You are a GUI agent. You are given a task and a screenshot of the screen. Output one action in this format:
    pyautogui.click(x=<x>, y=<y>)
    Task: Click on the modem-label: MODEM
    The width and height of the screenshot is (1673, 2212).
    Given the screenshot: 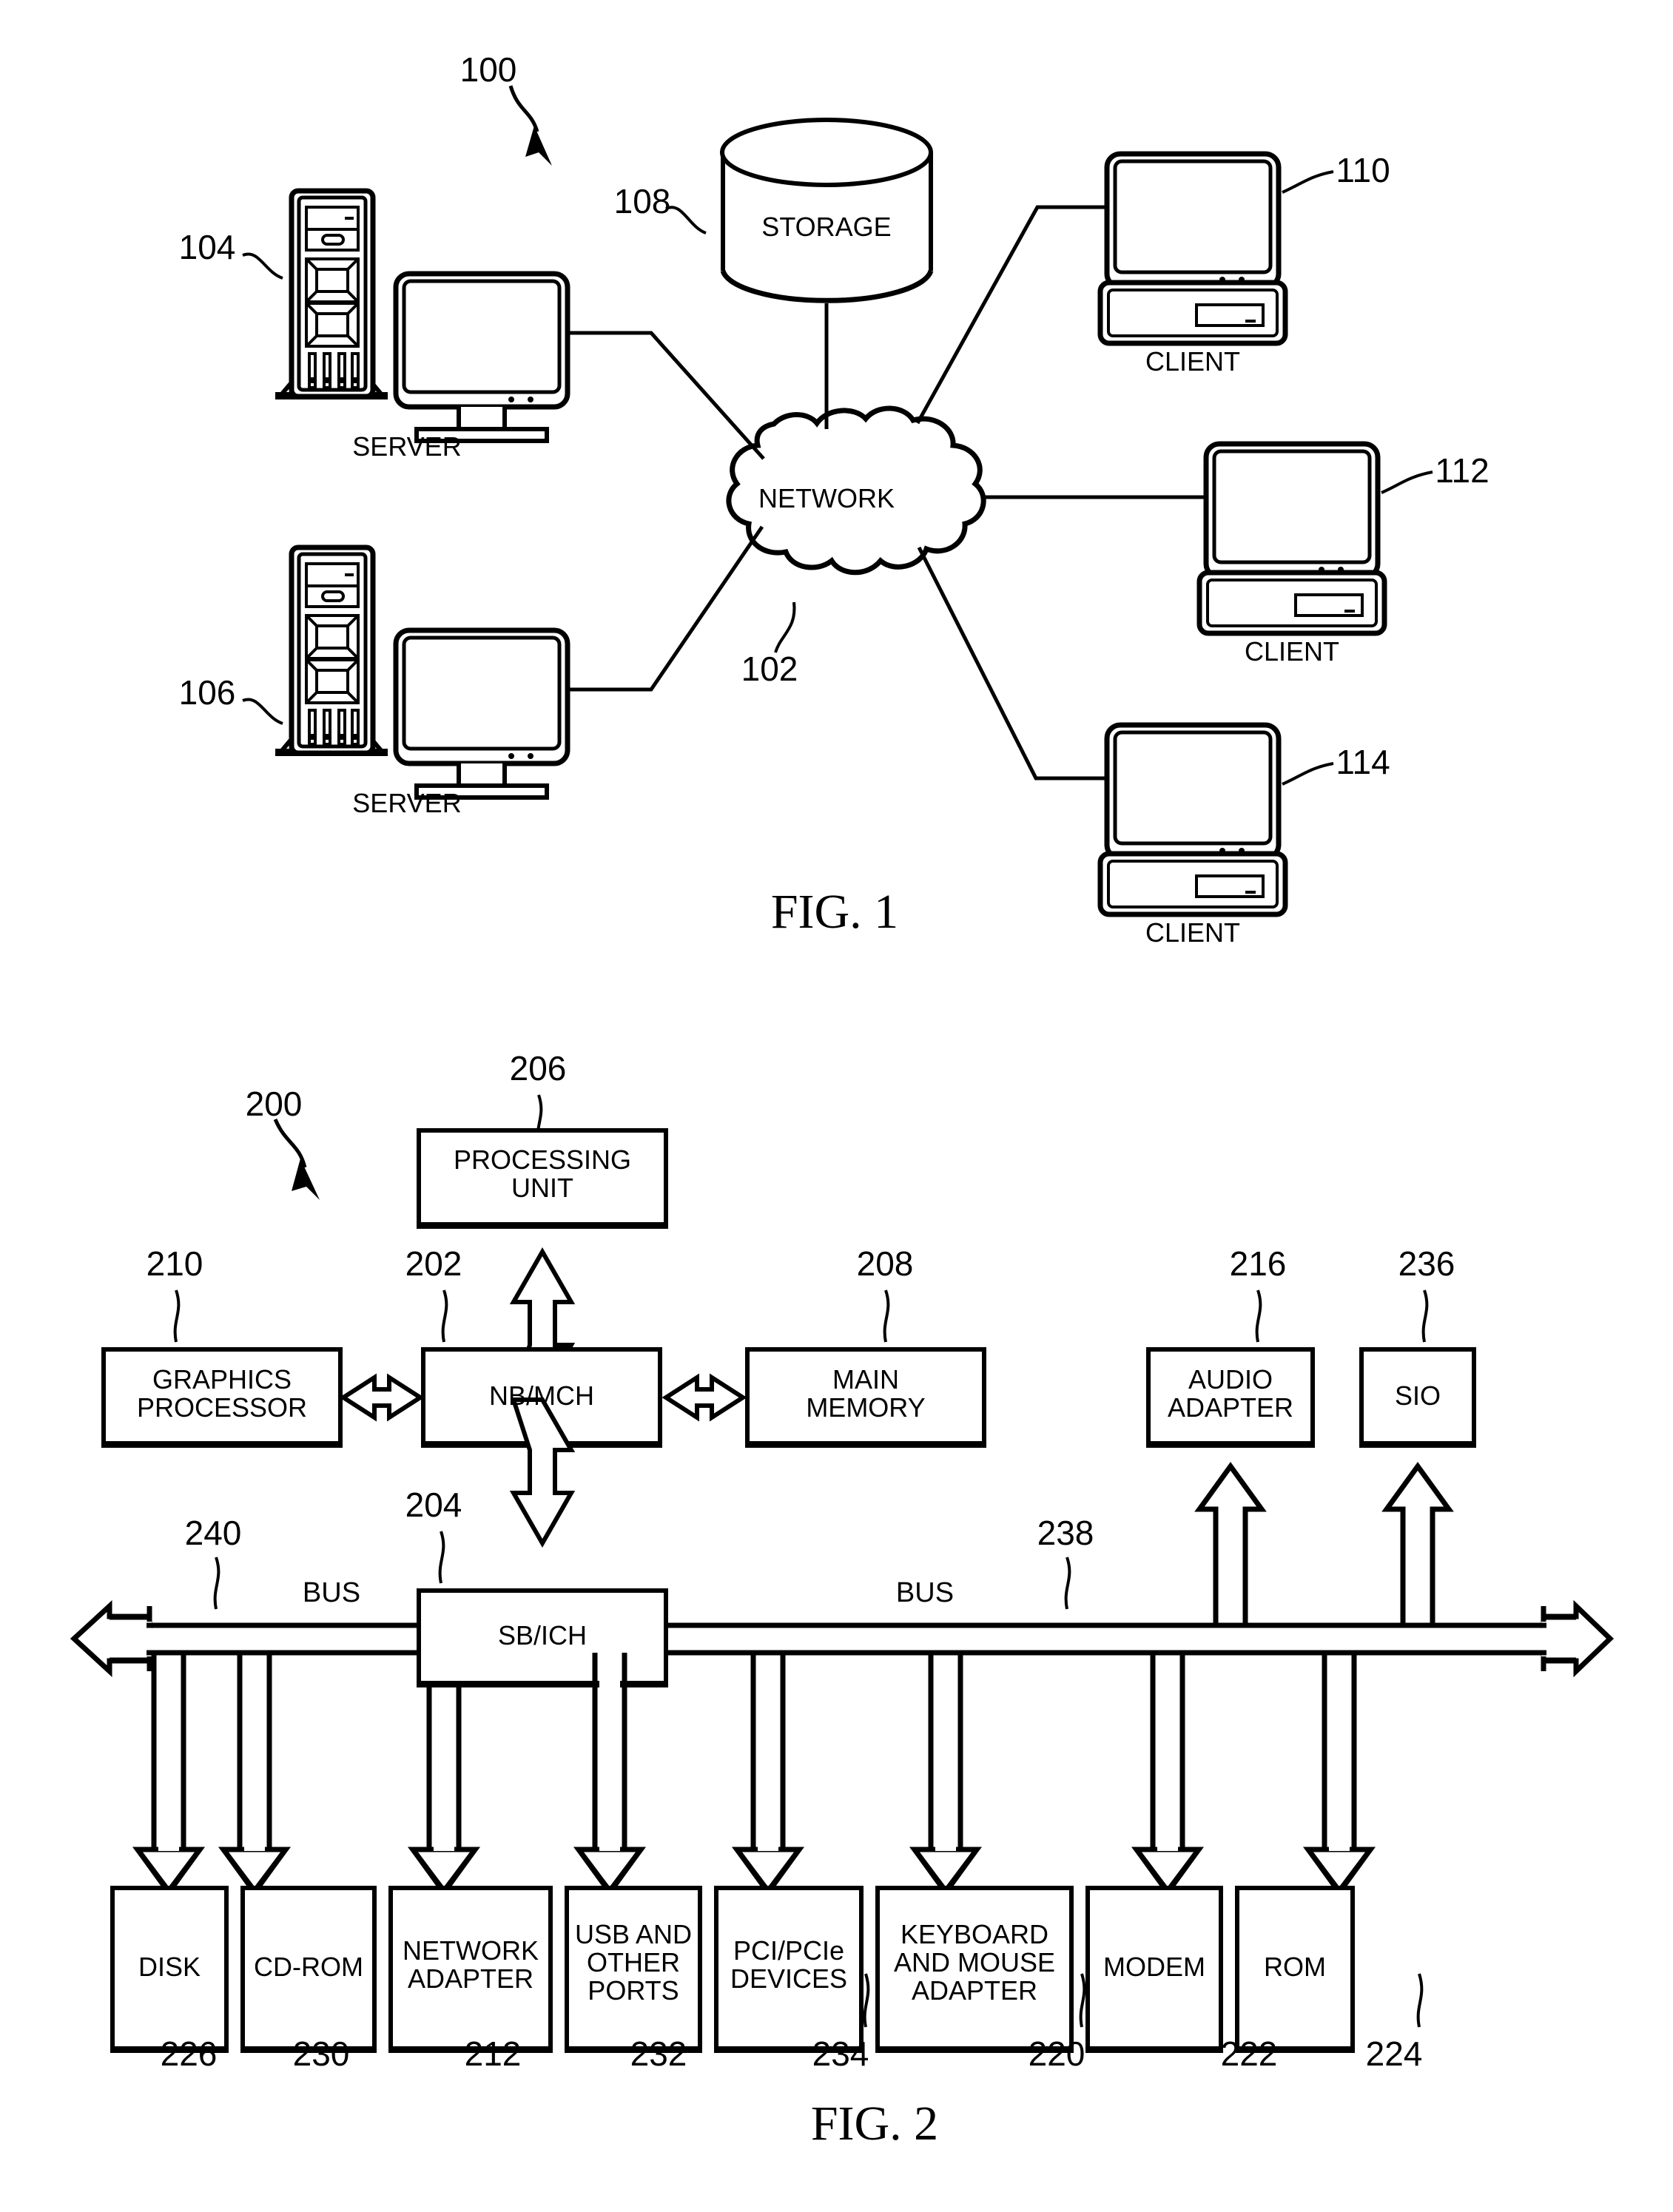 What is the action you would take?
    pyautogui.click(x=1154, y=1967)
    